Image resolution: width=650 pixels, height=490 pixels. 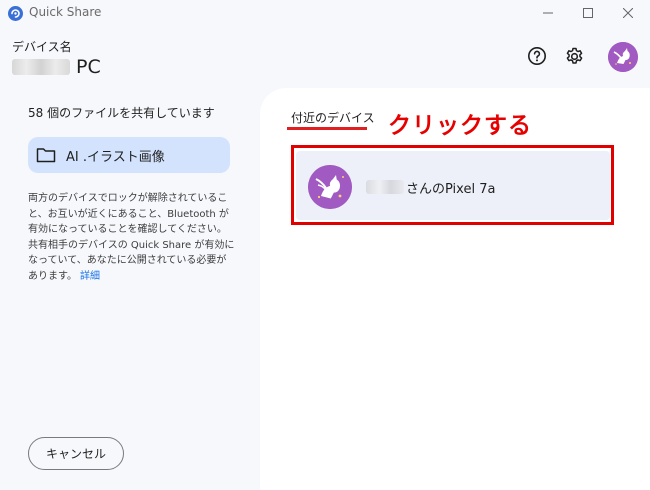 What do you see at coordinates (385, 187) in the screenshot?
I see `redacted-owner-block` at bounding box center [385, 187].